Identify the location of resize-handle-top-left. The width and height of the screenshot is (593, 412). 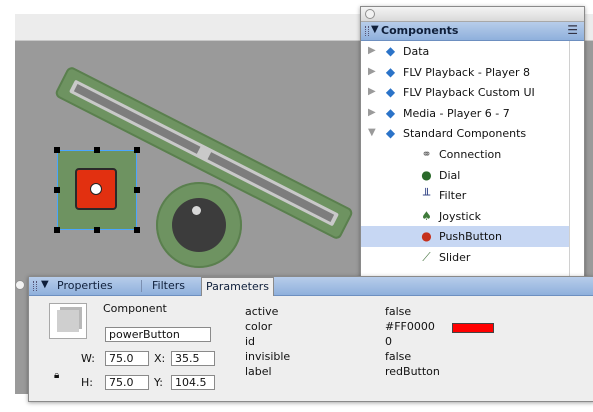
(57, 150).